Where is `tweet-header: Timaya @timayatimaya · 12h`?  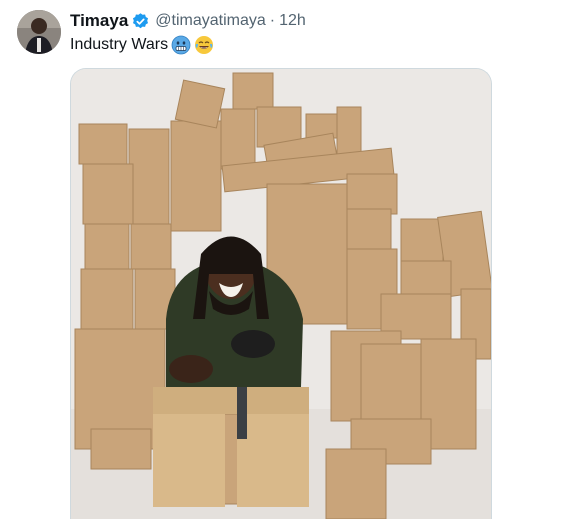 tweet-header: Timaya @timayatimaya · 12h is located at coordinates (188, 21).